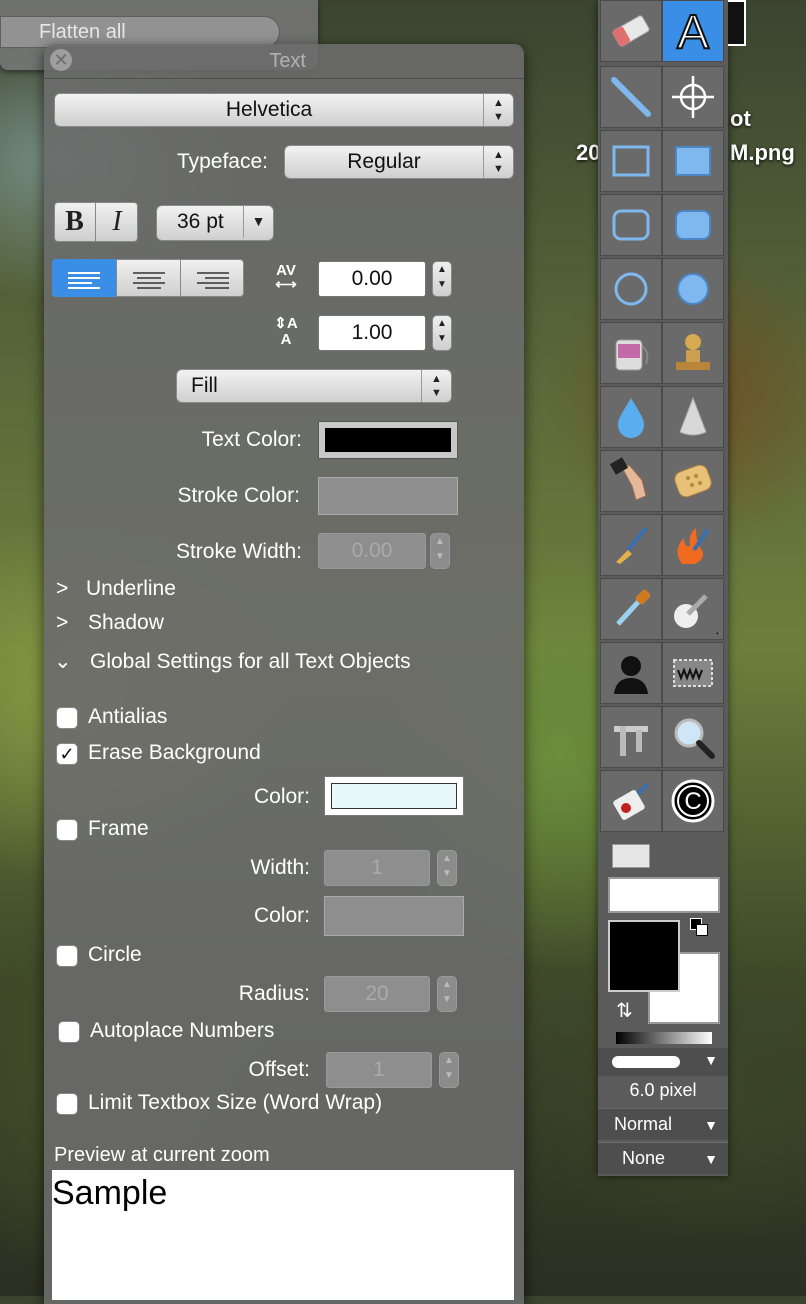  I want to click on stroke-color-label: Stroke Color:, so click(238, 495).